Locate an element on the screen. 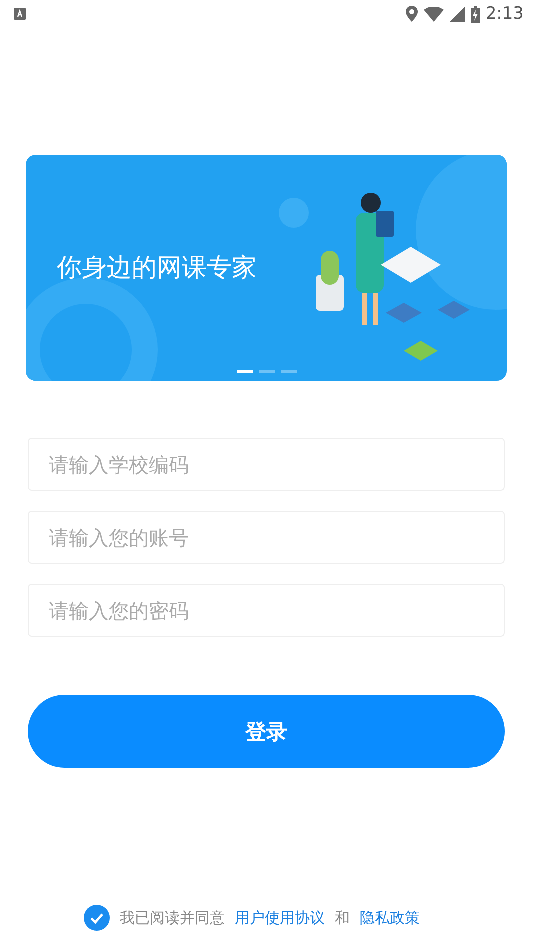 The height and width of the screenshot is (950, 534). agree-checkbox is located at coordinates (97, 918).